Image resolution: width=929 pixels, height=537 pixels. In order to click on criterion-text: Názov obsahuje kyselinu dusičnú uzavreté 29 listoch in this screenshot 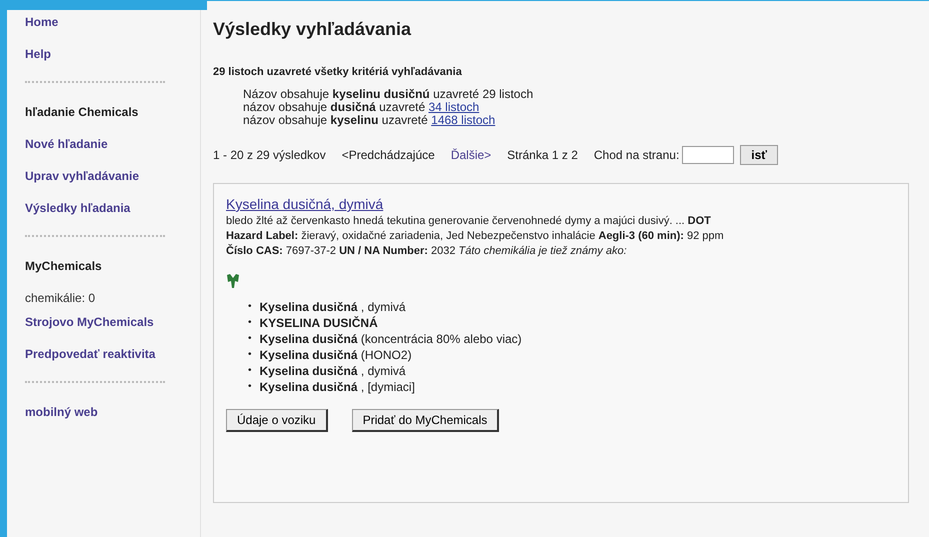, I will do `click(388, 94)`.